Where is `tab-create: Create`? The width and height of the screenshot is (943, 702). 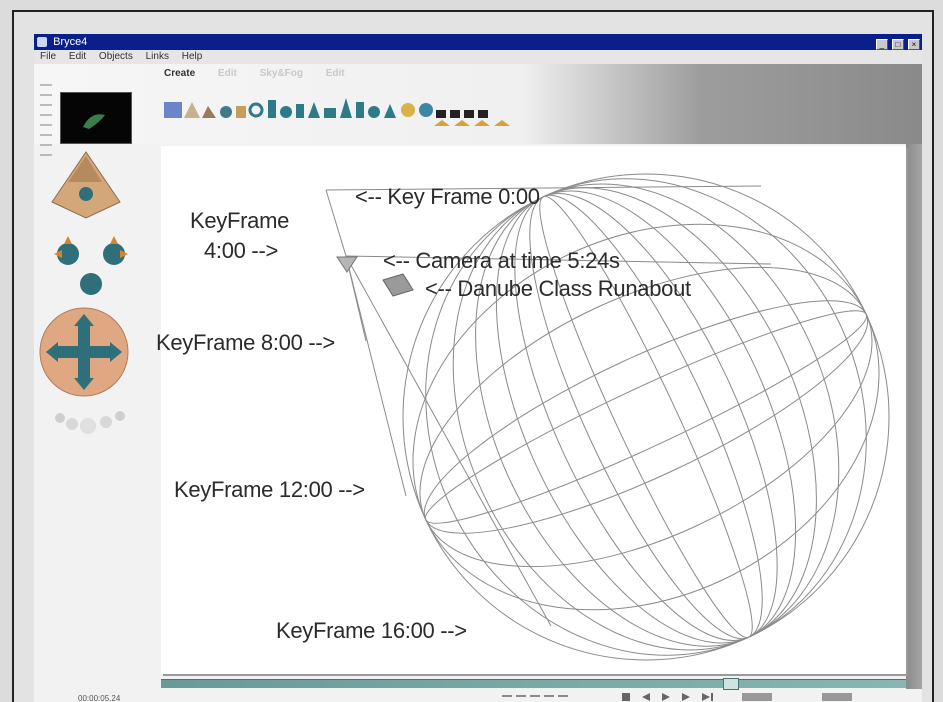 tab-create: Create is located at coordinates (179, 73).